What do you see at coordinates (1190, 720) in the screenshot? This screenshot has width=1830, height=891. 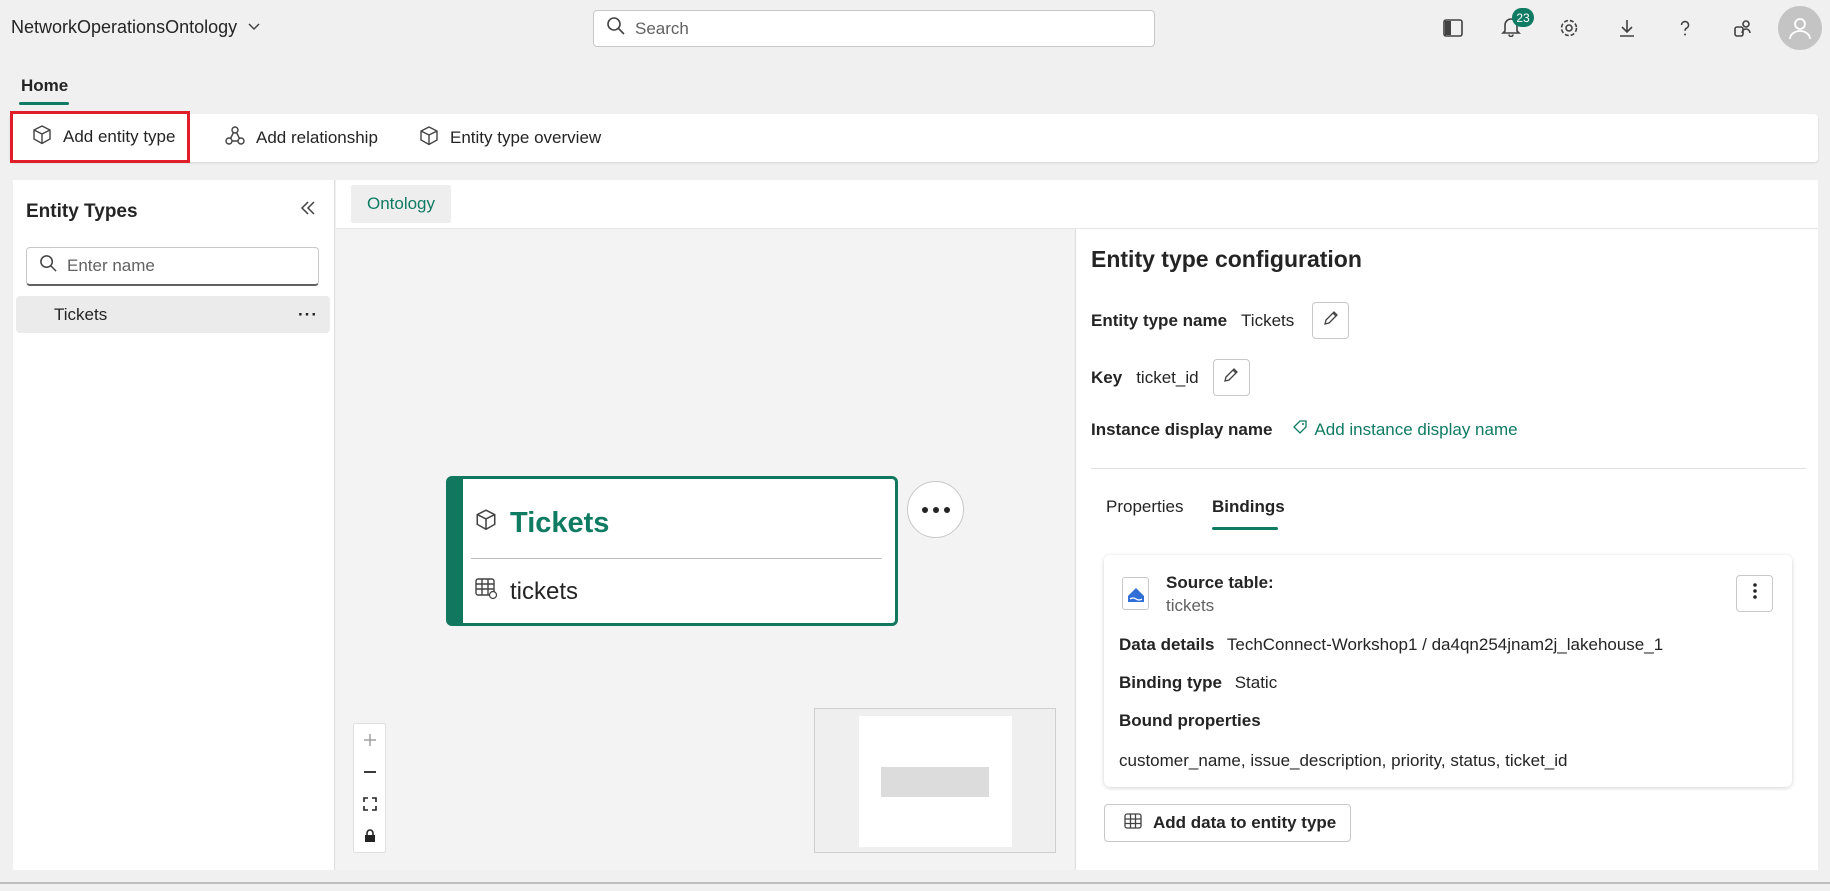 I see `bound-properties-label: Bound properties` at bounding box center [1190, 720].